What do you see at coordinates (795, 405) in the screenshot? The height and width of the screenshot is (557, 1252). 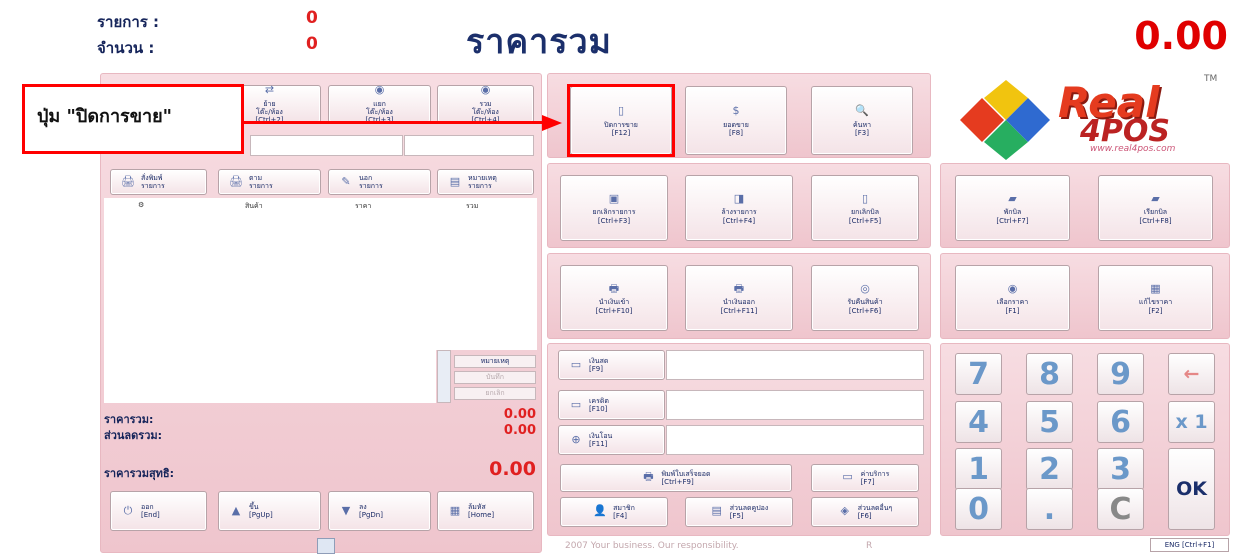 I see `credit-amount-field` at bounding box center [795, 405].